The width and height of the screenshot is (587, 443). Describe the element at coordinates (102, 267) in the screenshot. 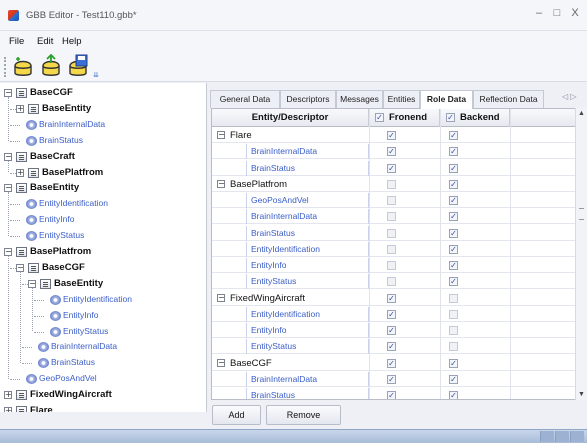

I see `tree-group-node: − BaseCGF` at that location.